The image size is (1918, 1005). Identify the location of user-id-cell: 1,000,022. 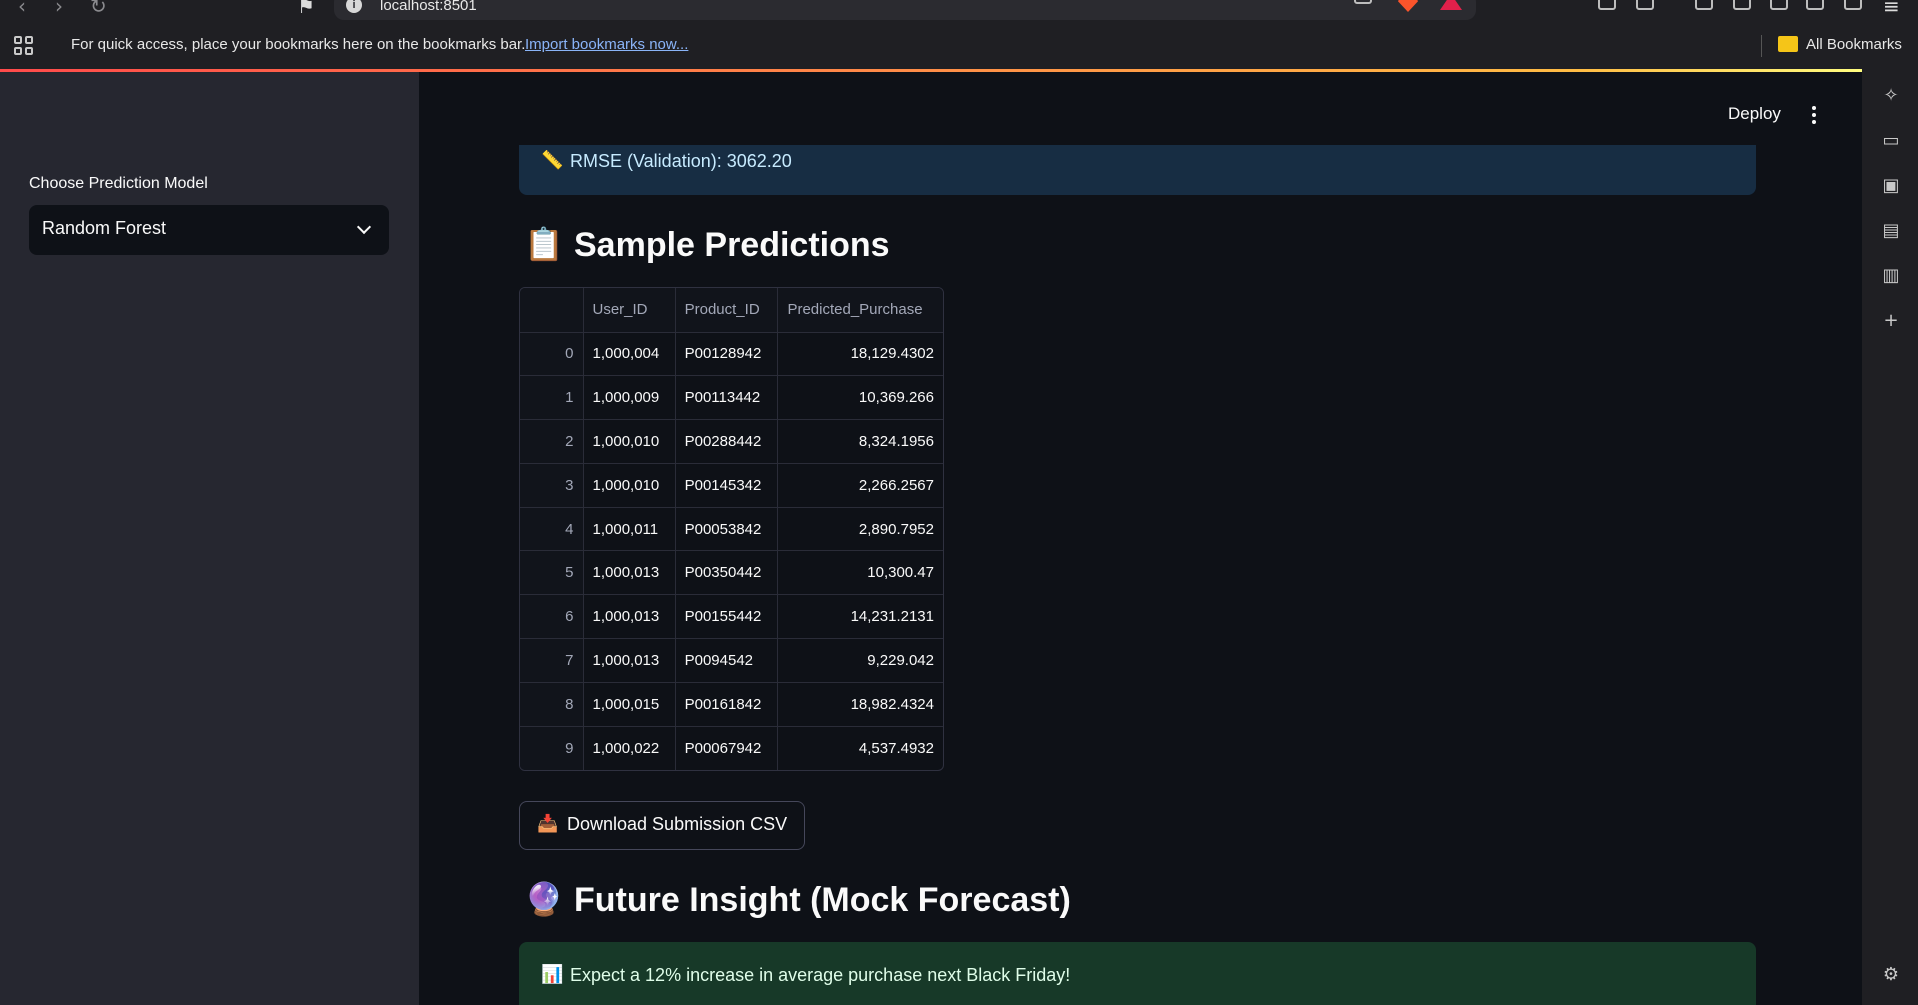
(629, 748).